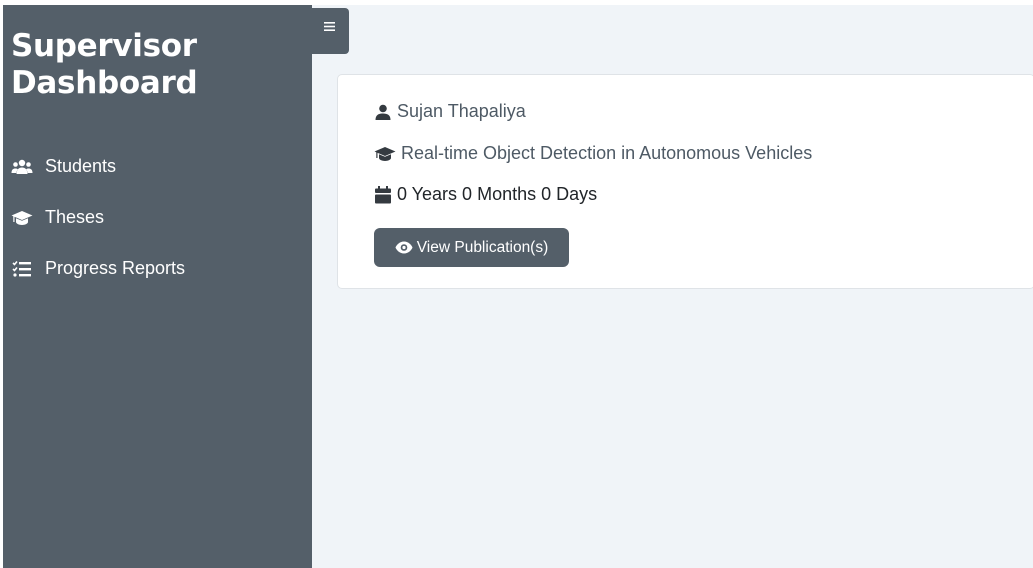 The height and width of the screenshot is (568, 1033). Describe the element at coordinates (383, 195) in the screenshot. I see `calendar-icon` at that location.